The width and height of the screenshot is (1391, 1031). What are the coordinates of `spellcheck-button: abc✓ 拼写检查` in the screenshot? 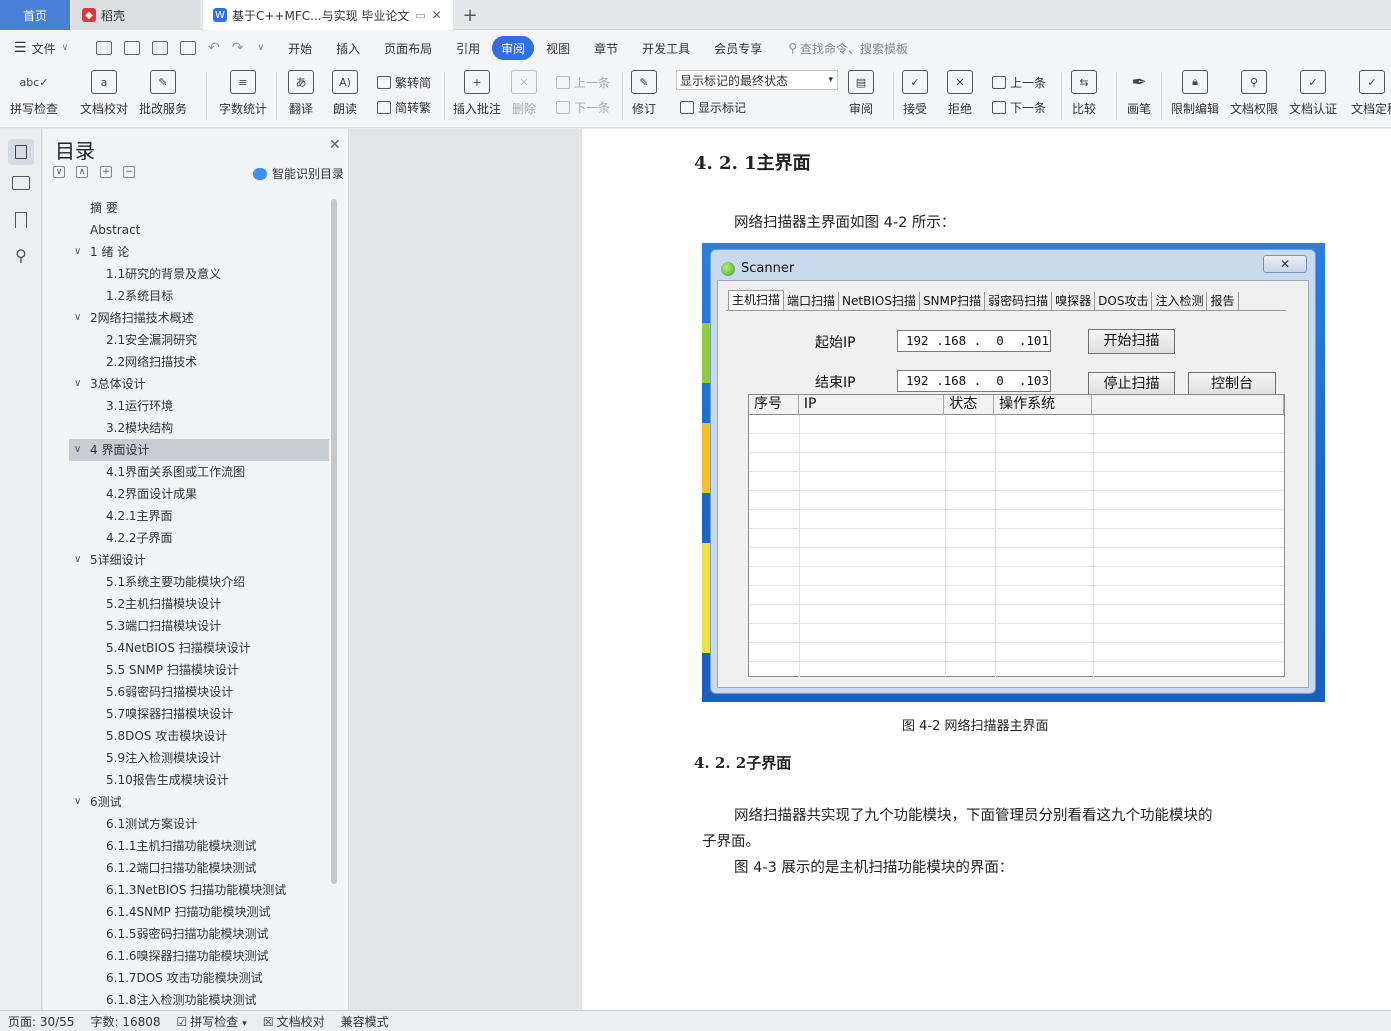 It's located at (34, 93).